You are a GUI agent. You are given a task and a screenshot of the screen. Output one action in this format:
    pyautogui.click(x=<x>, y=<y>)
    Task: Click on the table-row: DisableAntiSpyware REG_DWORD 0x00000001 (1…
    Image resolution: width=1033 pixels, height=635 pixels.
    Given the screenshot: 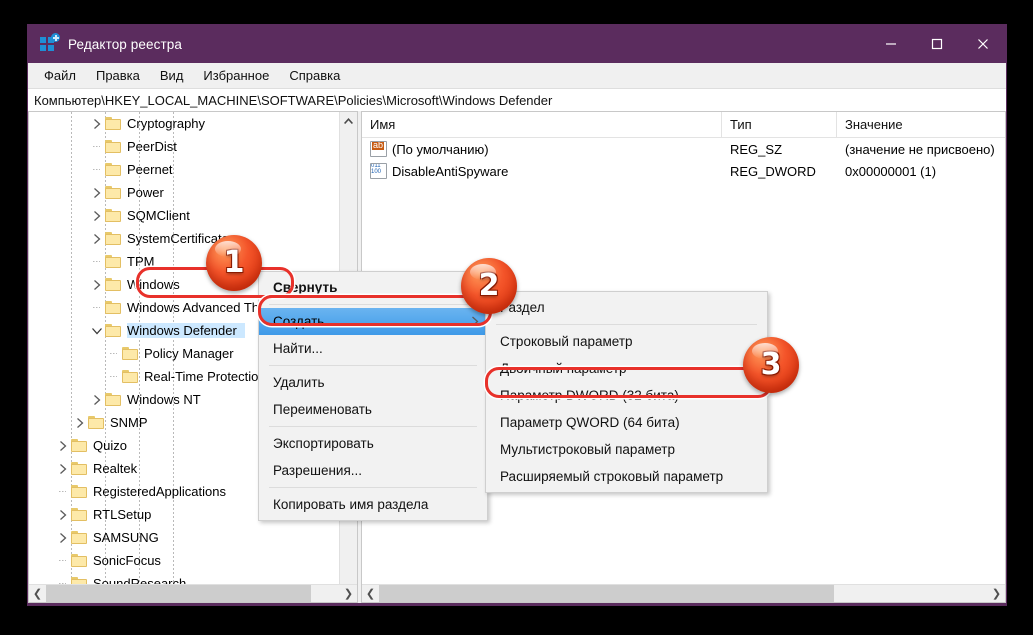 What is the action you would take?
    pyautogui.click(x=683, y=171)
    